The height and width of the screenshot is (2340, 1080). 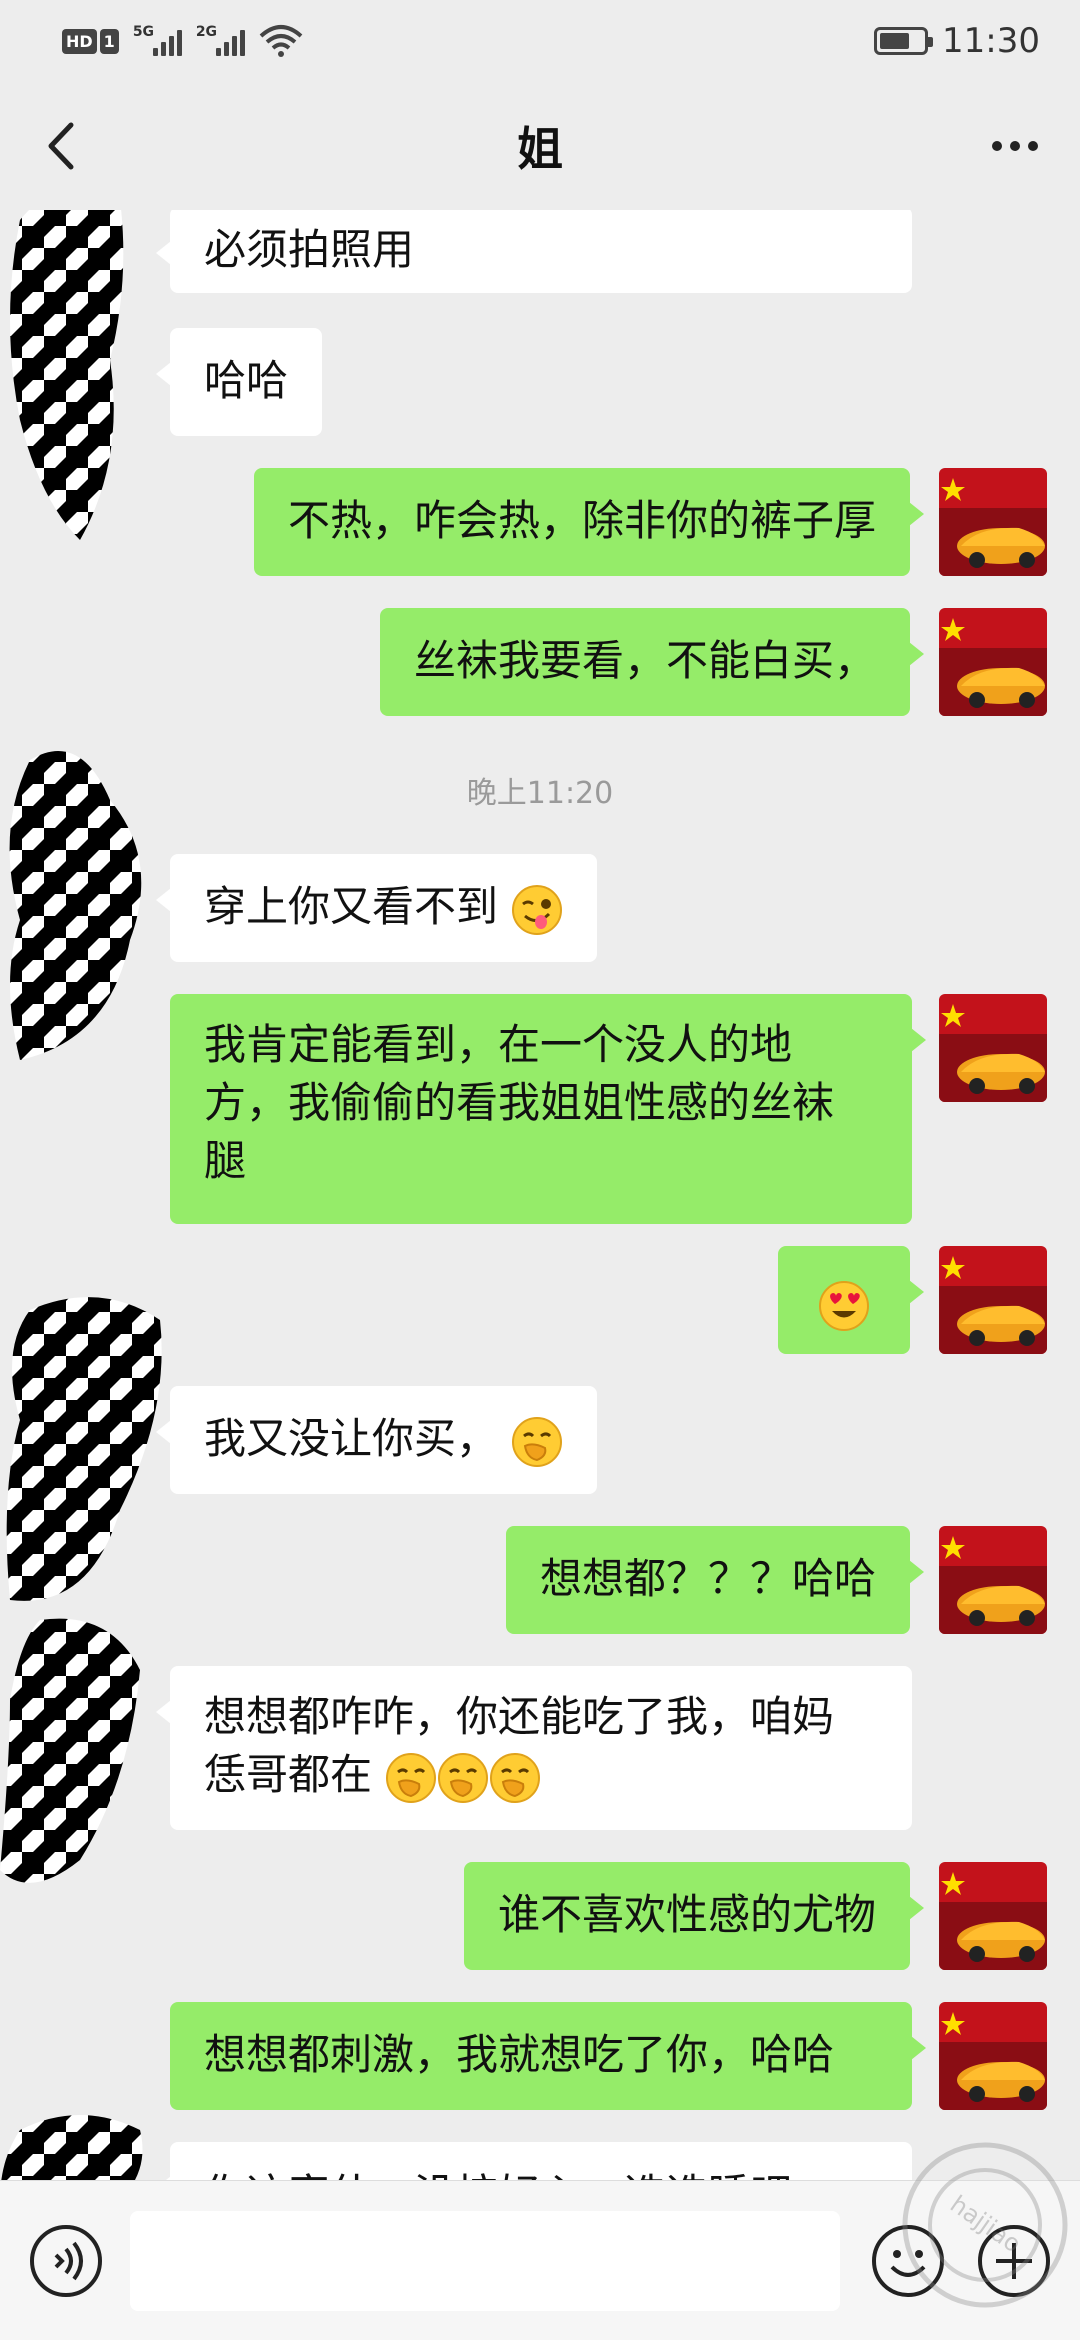 I want to click on status-right: 11:30, so click(x=957, y=41).